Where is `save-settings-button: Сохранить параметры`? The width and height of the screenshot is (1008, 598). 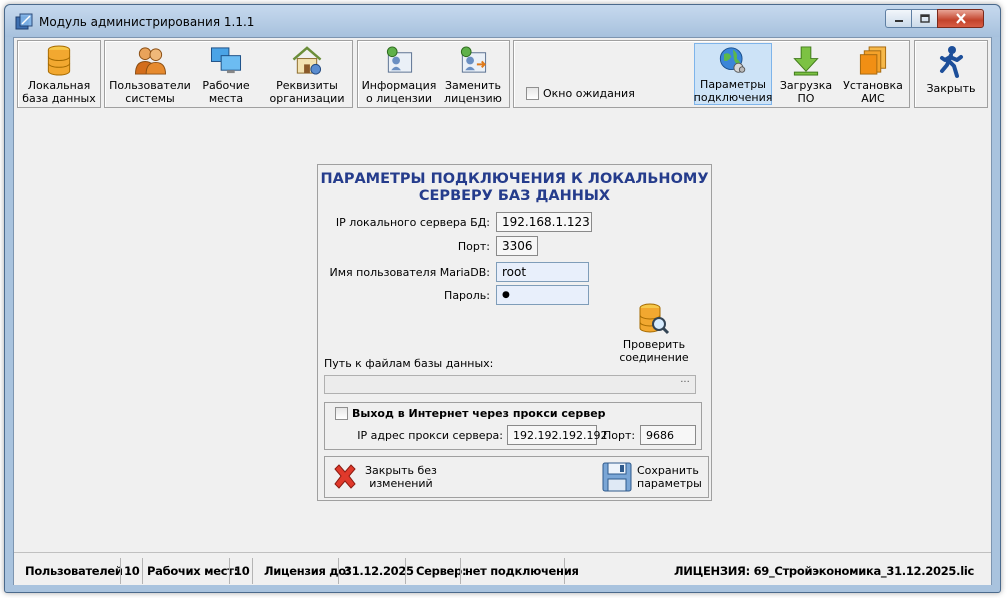
save-settings-button: Сохранить параметры is located at coordinates (651, 477).